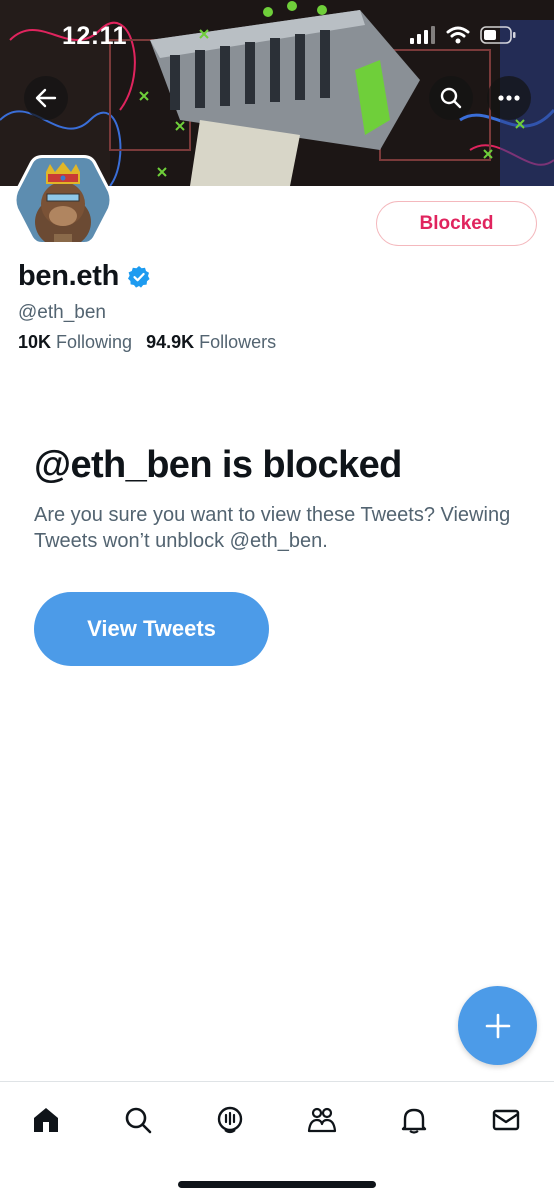 The image size is (554, 1200). What do you see at coordinates (218, 465) in the screenshot?
I see `blocked-title: @eth_ben is blocked` at bounding box center [218, 465].